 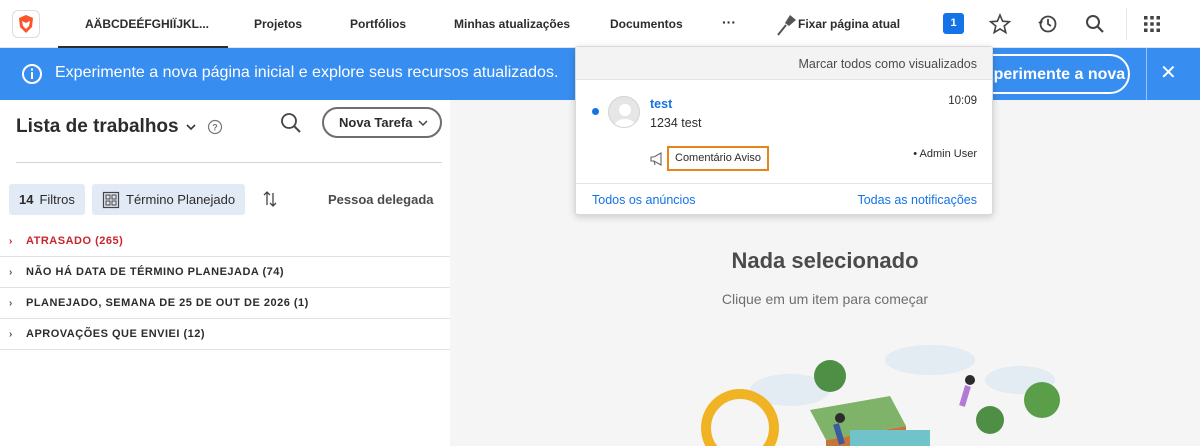 What do you see at coordinates (675, 123) in the screenshot?
I see `notification-message: 1234 test` at bounding box center [675, 123].